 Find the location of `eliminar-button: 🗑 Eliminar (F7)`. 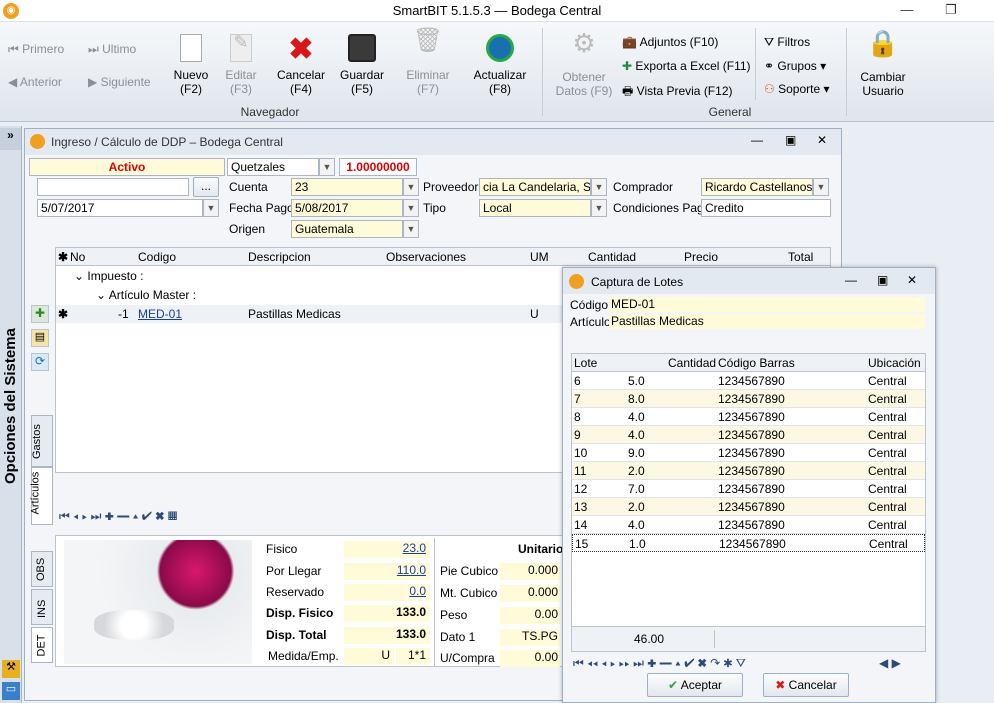

eliminar-button: 🗑 Eliminar (F7) is located at coordinates (428, 63).